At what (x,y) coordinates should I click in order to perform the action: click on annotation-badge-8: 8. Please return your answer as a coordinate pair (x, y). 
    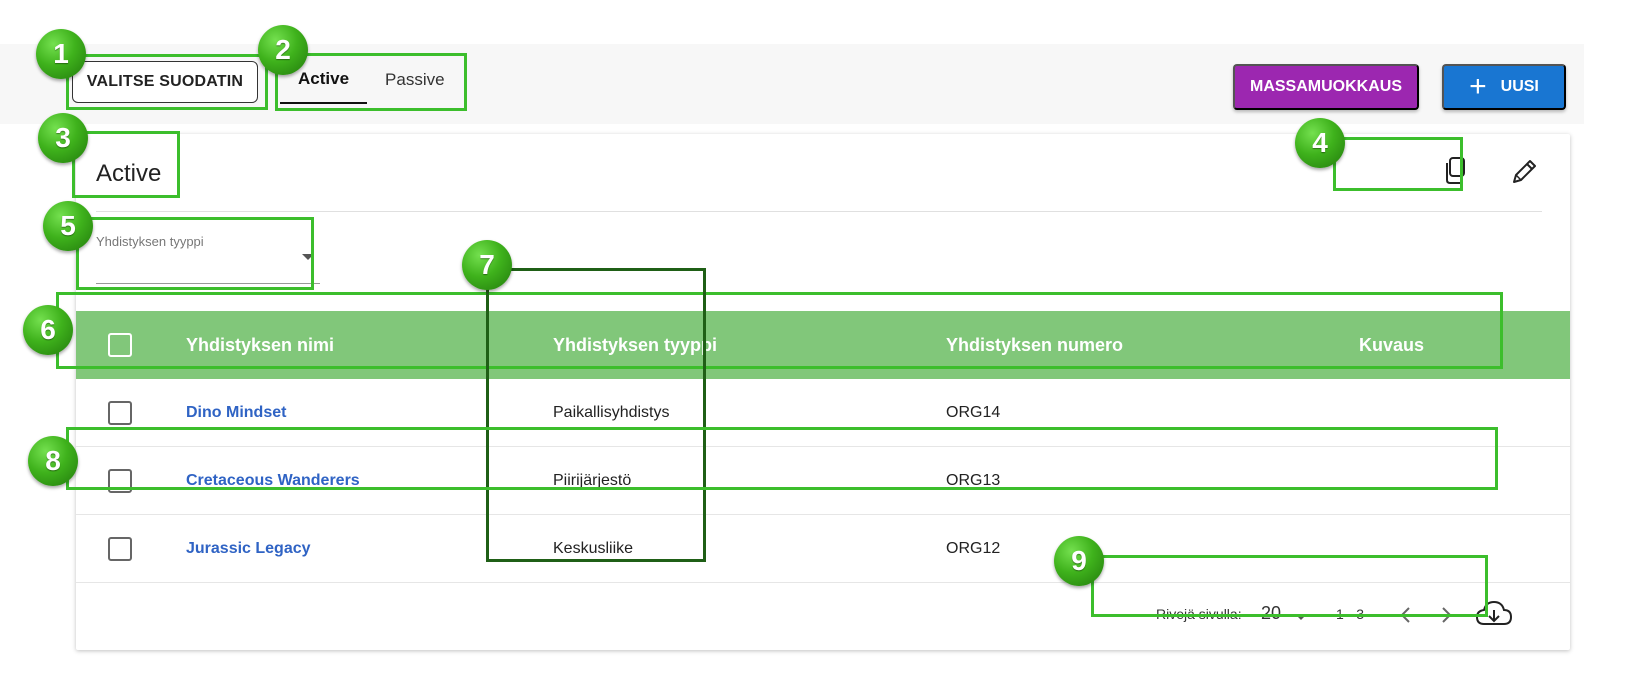
    Looking at the image, I should click on (53, 461).